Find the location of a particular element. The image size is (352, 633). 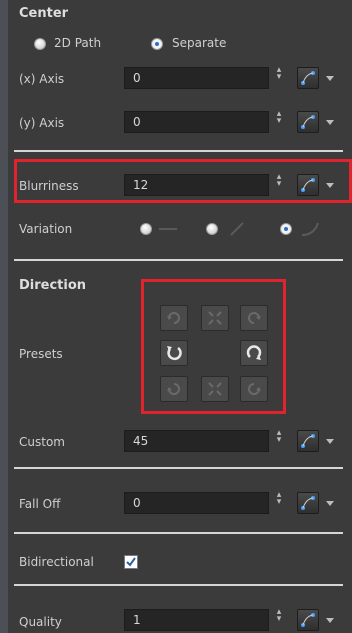

preset-inward-button is located at coordinates (215, 318).